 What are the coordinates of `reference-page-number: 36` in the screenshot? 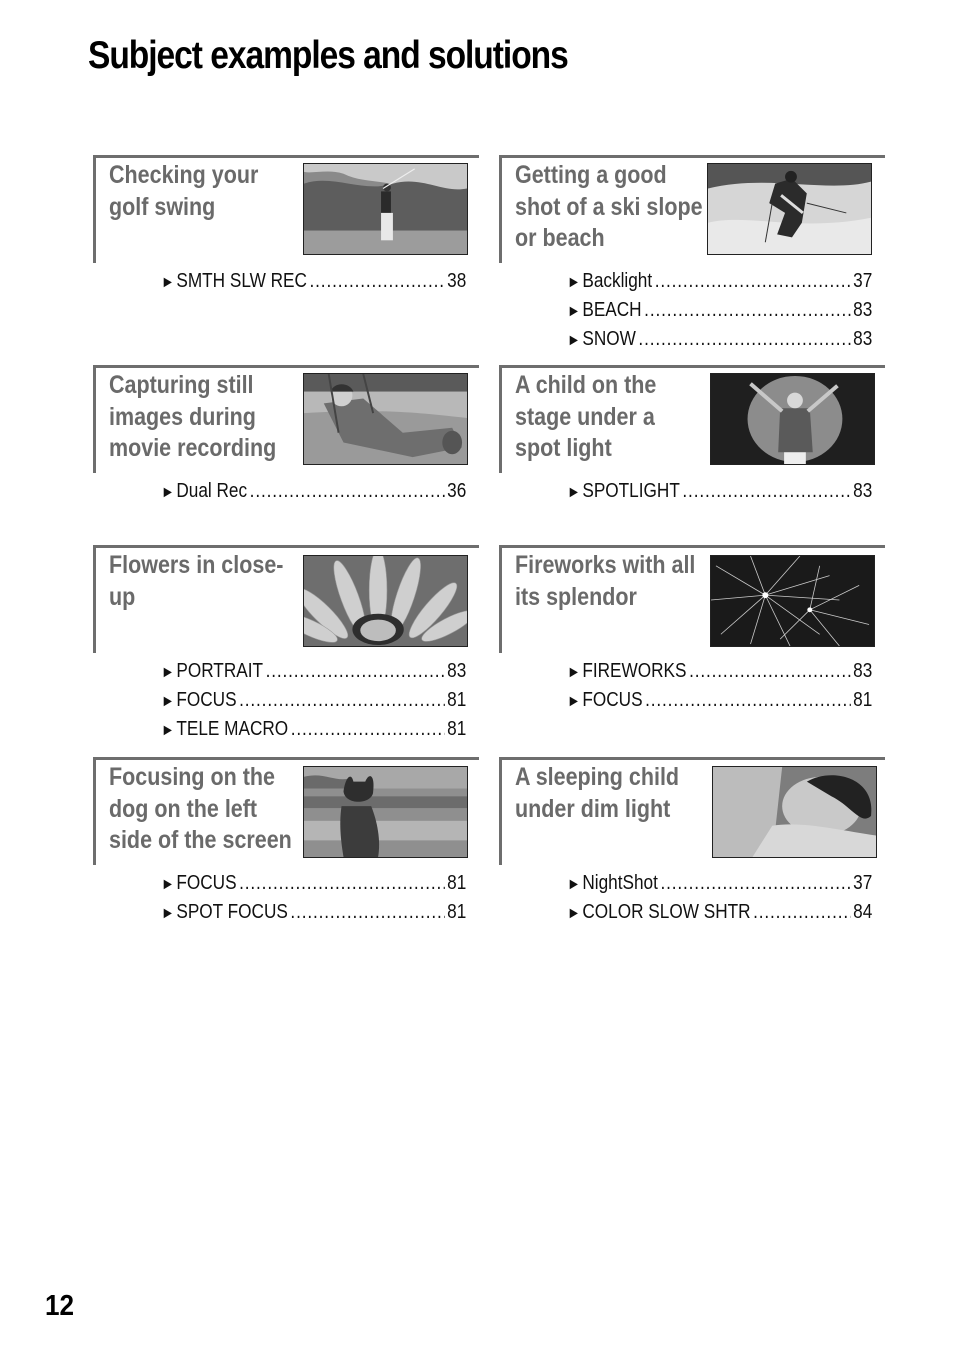 It's located at (457, 491).